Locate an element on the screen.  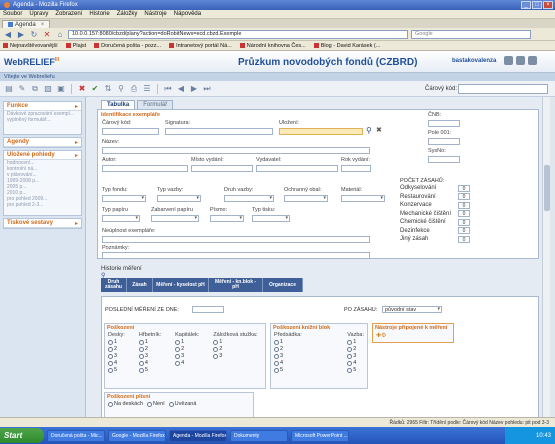
taskbar-item: Google - Mozilla Firefox is located at coordinates (137, 435).